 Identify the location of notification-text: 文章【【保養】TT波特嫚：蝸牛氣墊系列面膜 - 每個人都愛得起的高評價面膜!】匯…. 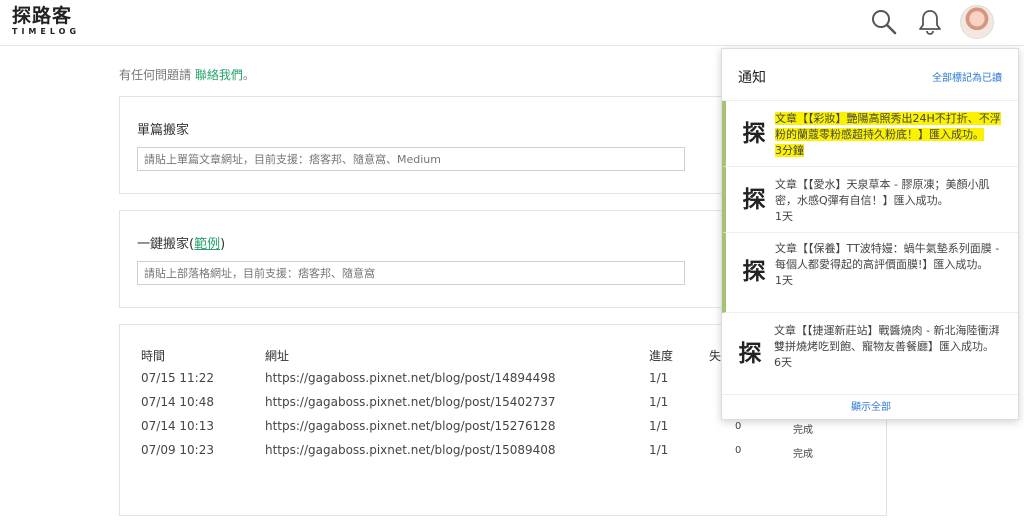
(893, 265).